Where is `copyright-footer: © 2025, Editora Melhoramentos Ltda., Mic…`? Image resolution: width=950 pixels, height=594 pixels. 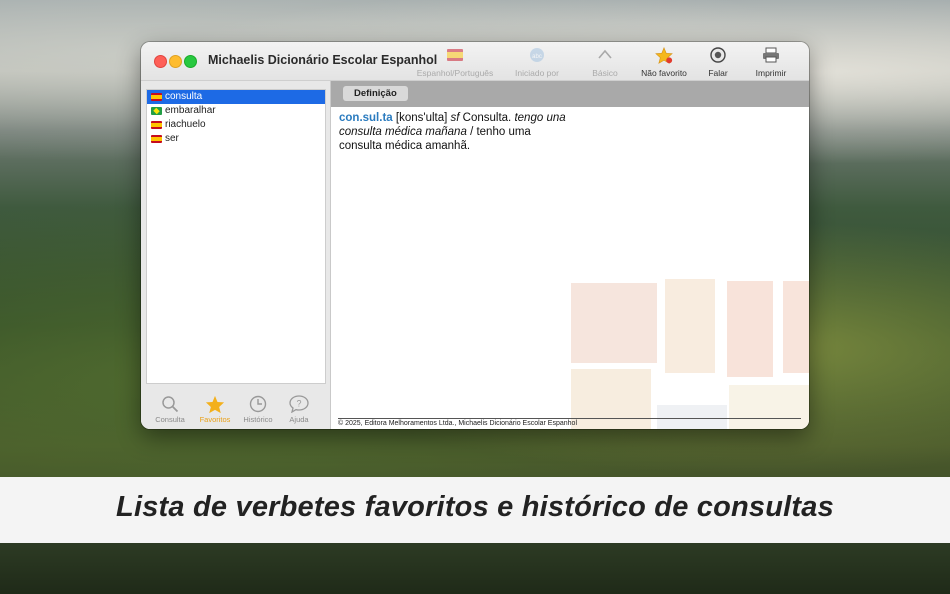
copyright-footer: © 2025, Editora Melhoramentos Ltda., Mic… is located at coordinates (458, 423).